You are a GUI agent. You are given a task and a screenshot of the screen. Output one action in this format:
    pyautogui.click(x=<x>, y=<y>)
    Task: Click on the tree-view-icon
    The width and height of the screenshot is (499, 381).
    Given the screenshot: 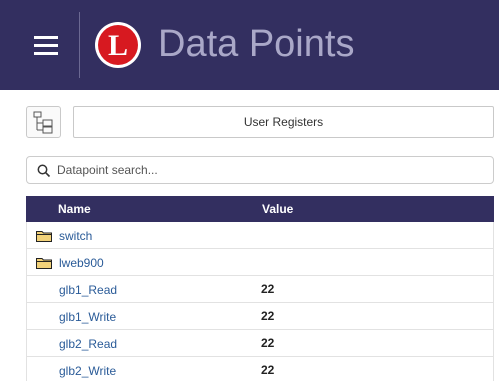 What is the action you would take?
    pyautogui.click(x=43, y=122)
    